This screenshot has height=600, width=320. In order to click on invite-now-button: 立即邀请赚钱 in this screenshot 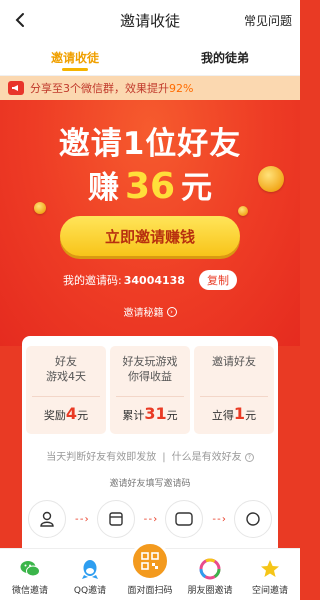, I will do `click(150, 236)`.